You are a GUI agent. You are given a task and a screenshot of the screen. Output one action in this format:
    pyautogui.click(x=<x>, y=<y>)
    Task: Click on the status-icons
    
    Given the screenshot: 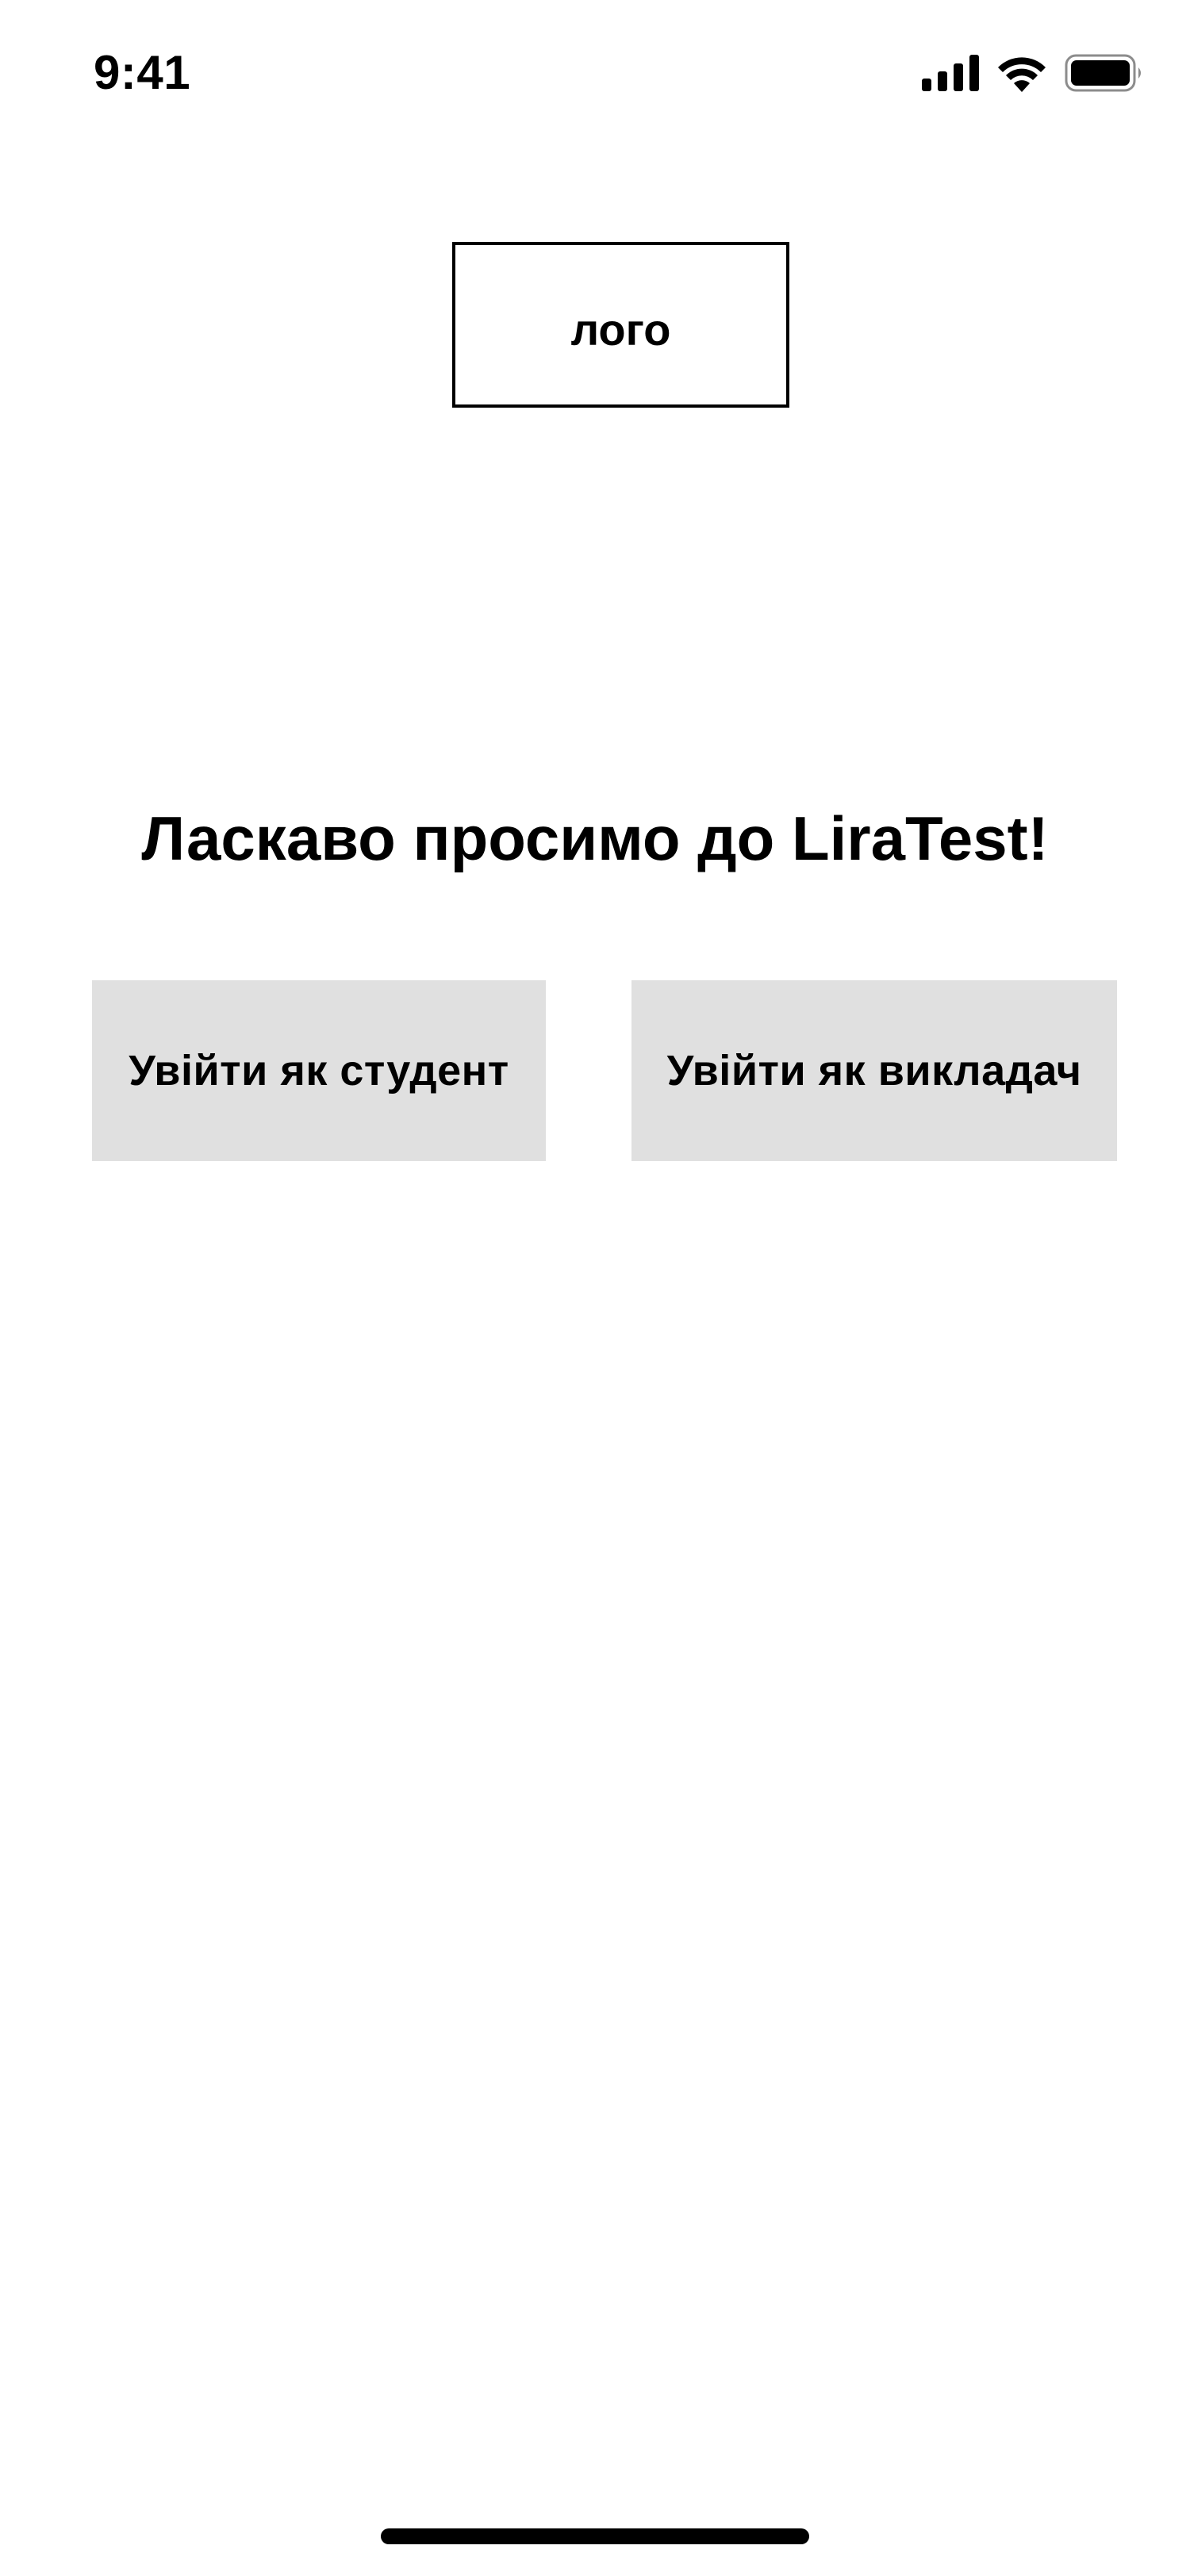 What is the action you would take?
    pyautogui.click(x=1033, y=73)
    